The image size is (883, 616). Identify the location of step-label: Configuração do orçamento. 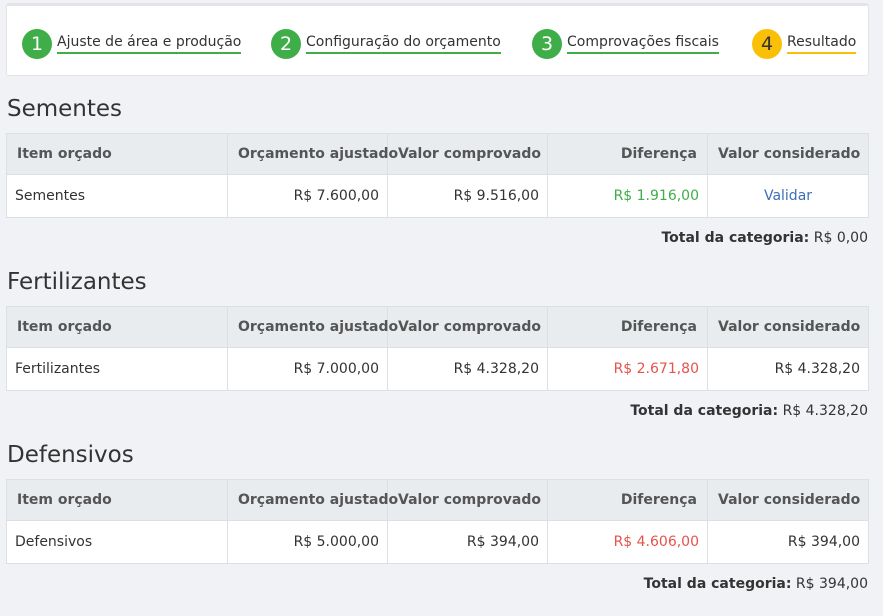
(403, 44).